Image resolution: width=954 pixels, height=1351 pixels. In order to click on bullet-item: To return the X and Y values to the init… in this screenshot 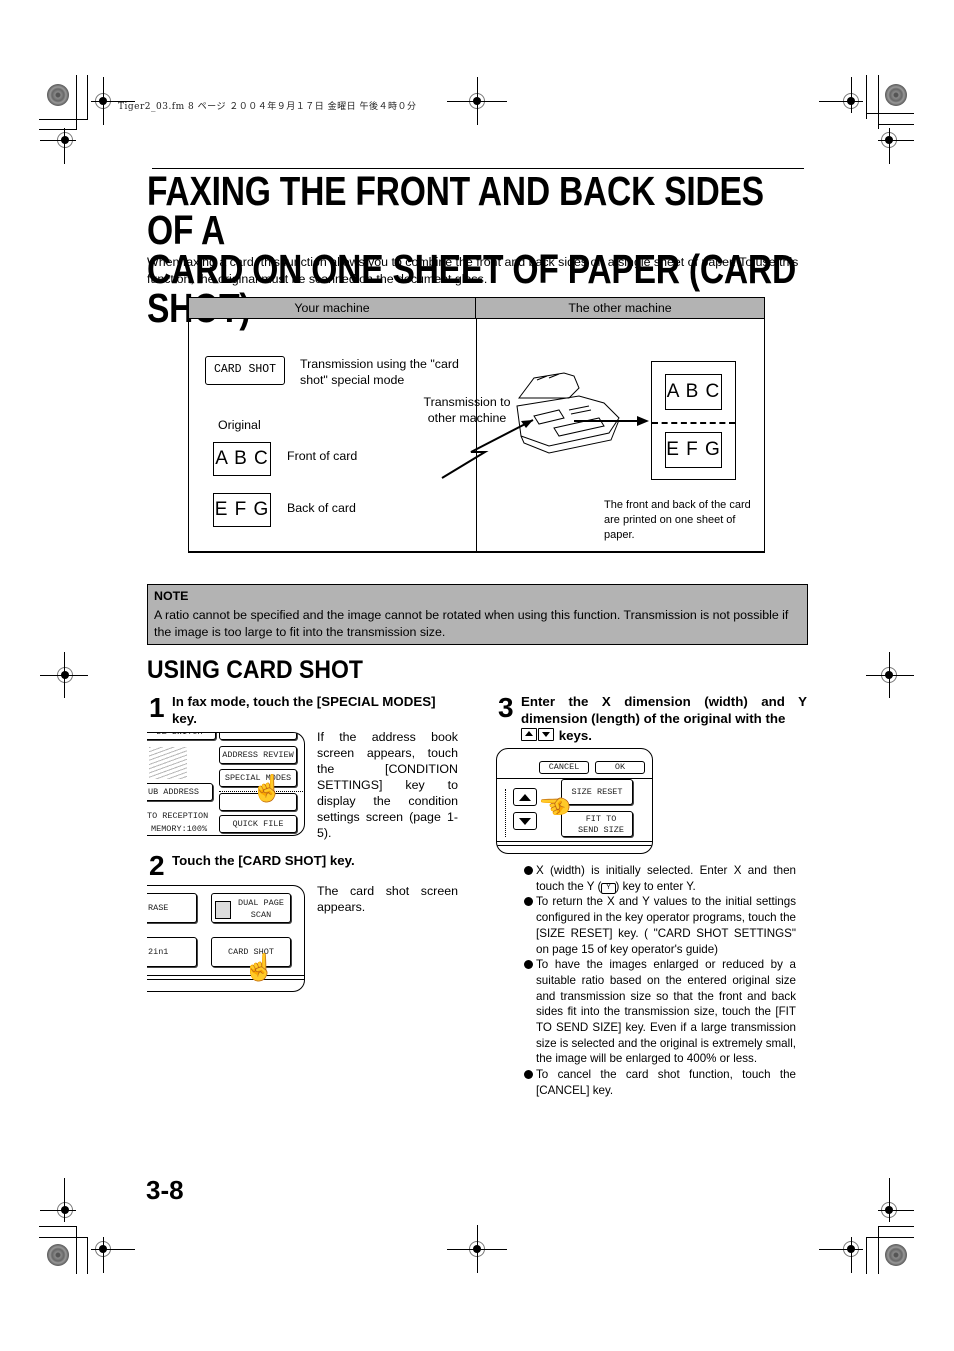, I will do `click(660, 925)`.